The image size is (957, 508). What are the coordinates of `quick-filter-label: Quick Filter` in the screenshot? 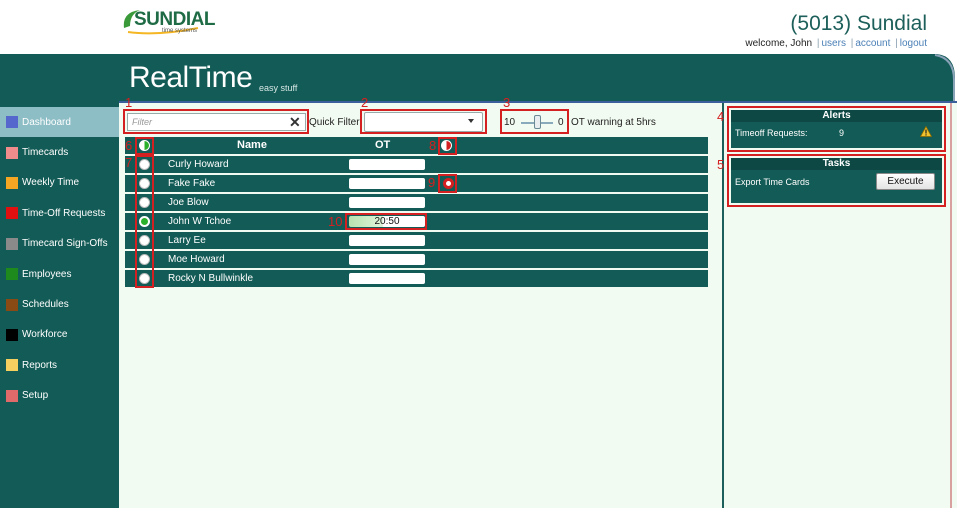 It's located at (334, 122).